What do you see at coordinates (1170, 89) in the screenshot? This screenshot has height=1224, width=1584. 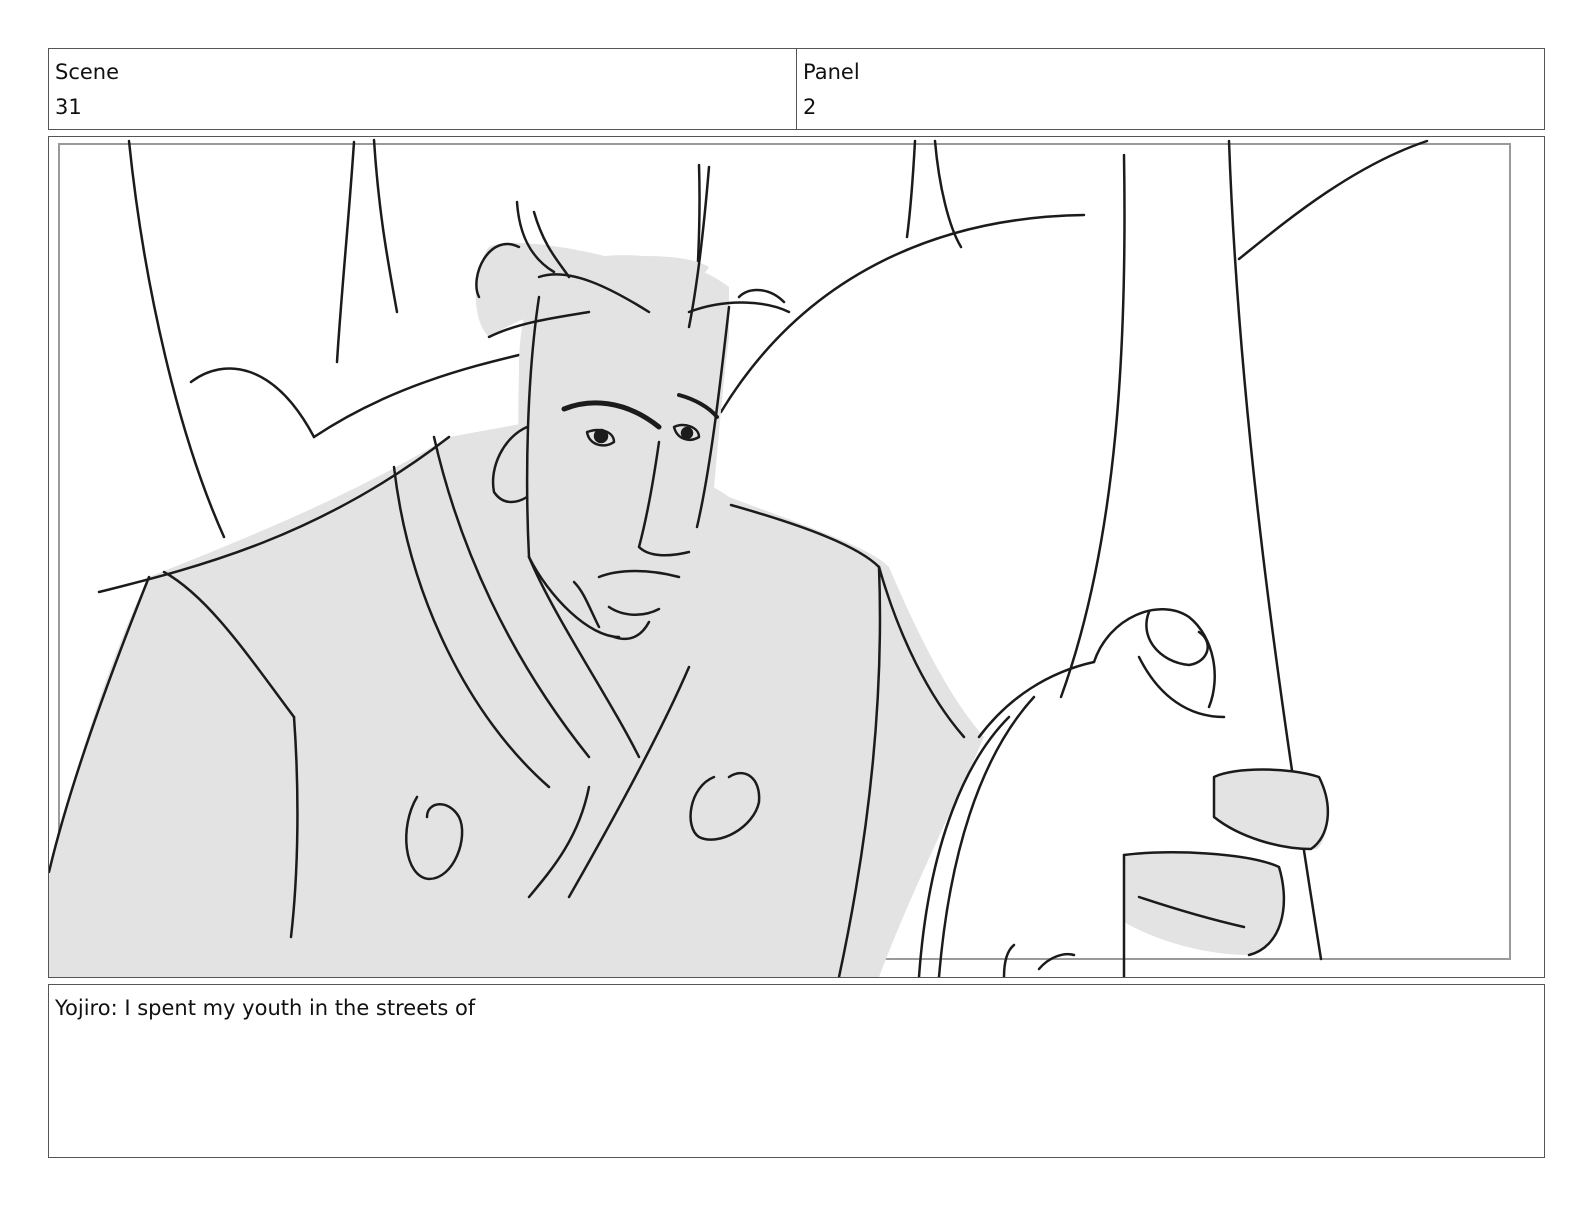 I see `panel-cell: Panel 2` at bounding box center [1170, 89].